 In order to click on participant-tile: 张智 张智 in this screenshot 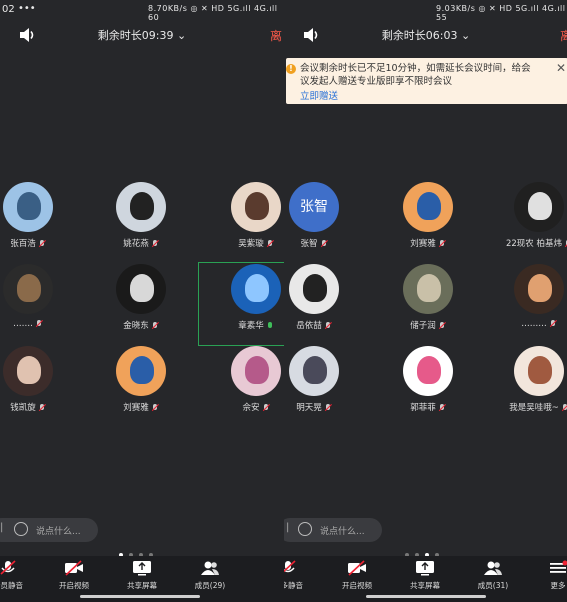, I will do `click(319, 220)`.